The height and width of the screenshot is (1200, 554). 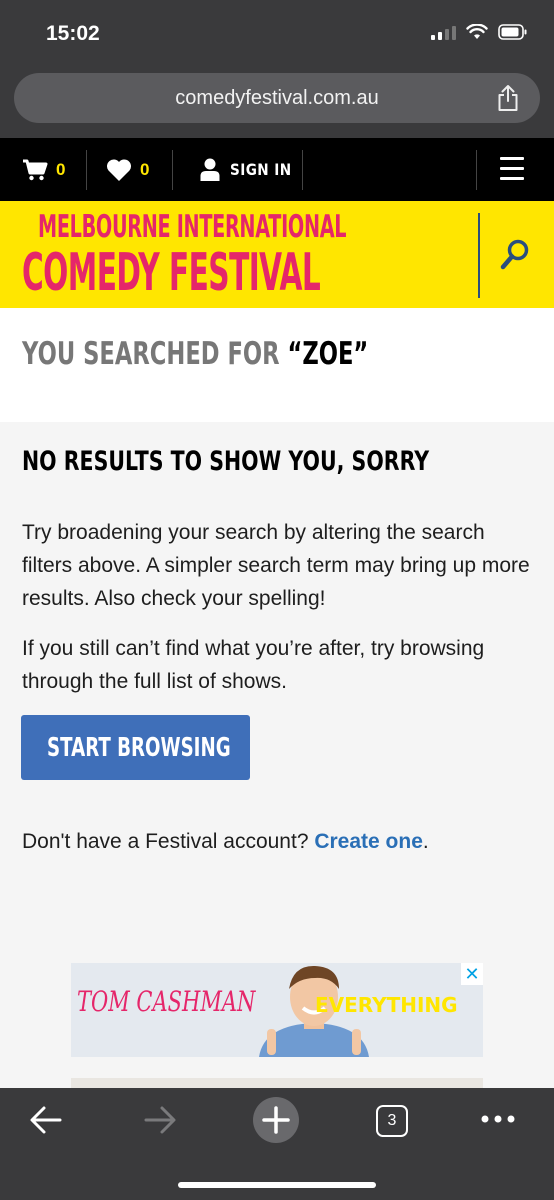 What do you see at coordinates (479, 255) in the screenshot?
I see `banner-divider` at bounding box center [479, 255].